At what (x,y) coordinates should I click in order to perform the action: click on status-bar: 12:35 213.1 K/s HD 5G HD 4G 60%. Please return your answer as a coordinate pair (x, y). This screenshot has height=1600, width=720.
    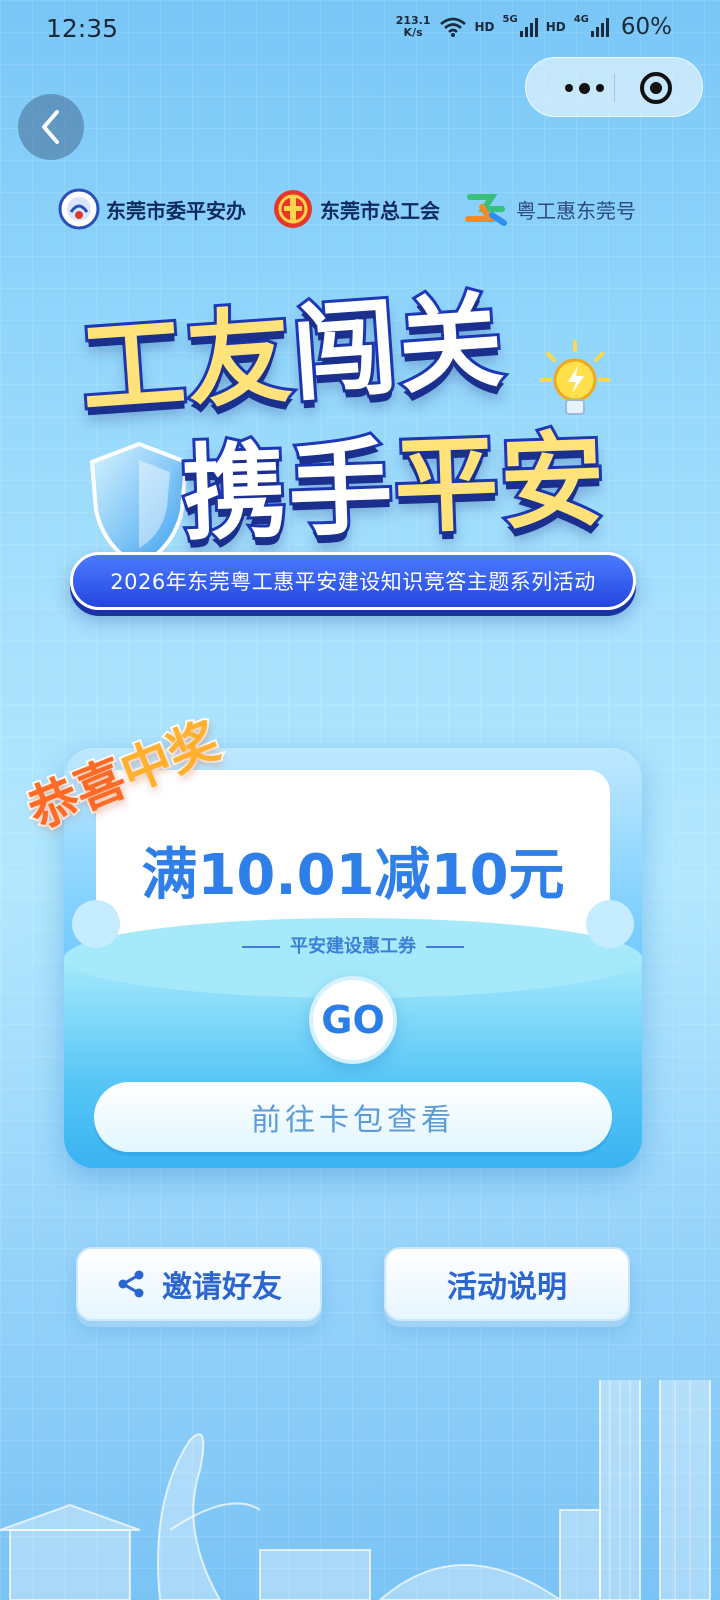
    Looking at the image, I should click on (360, 29).